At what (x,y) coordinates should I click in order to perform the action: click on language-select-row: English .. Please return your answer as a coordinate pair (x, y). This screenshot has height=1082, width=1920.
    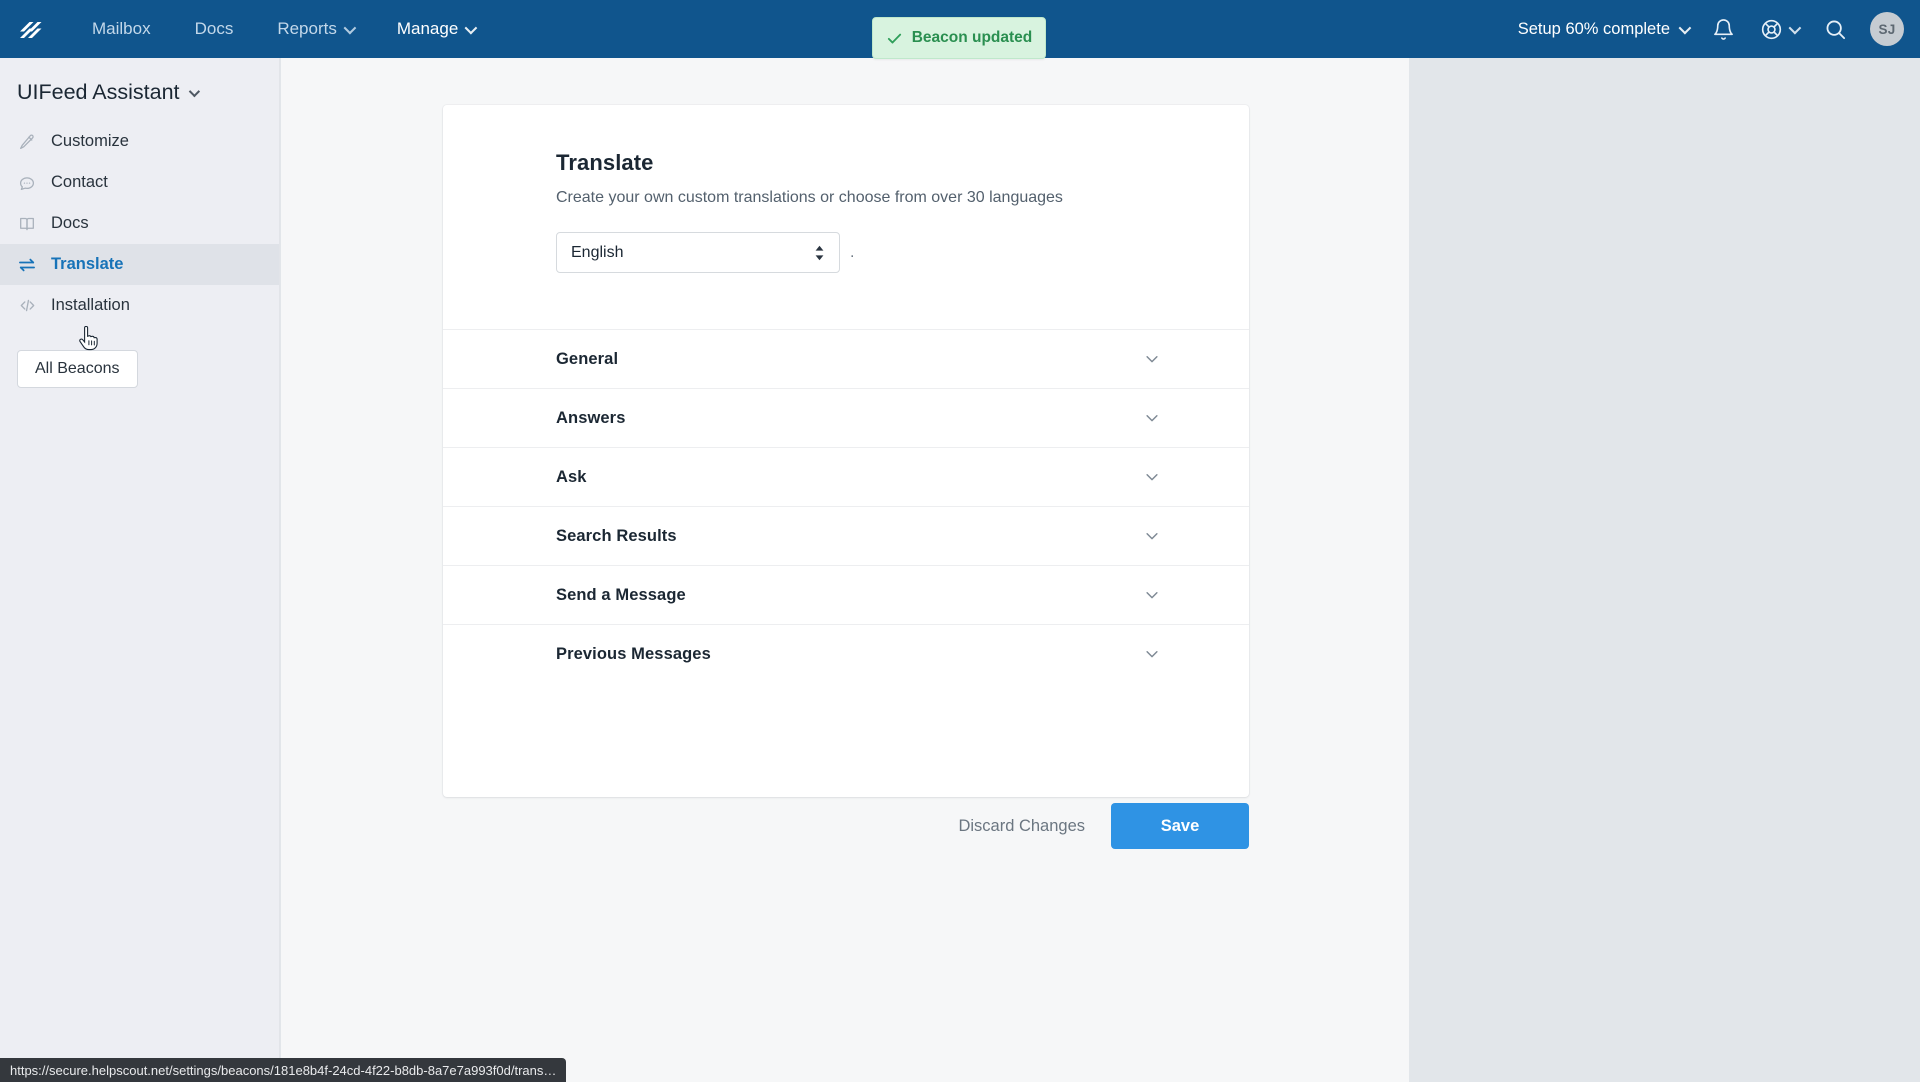
    Looking at the image, I should click on (902, 280).